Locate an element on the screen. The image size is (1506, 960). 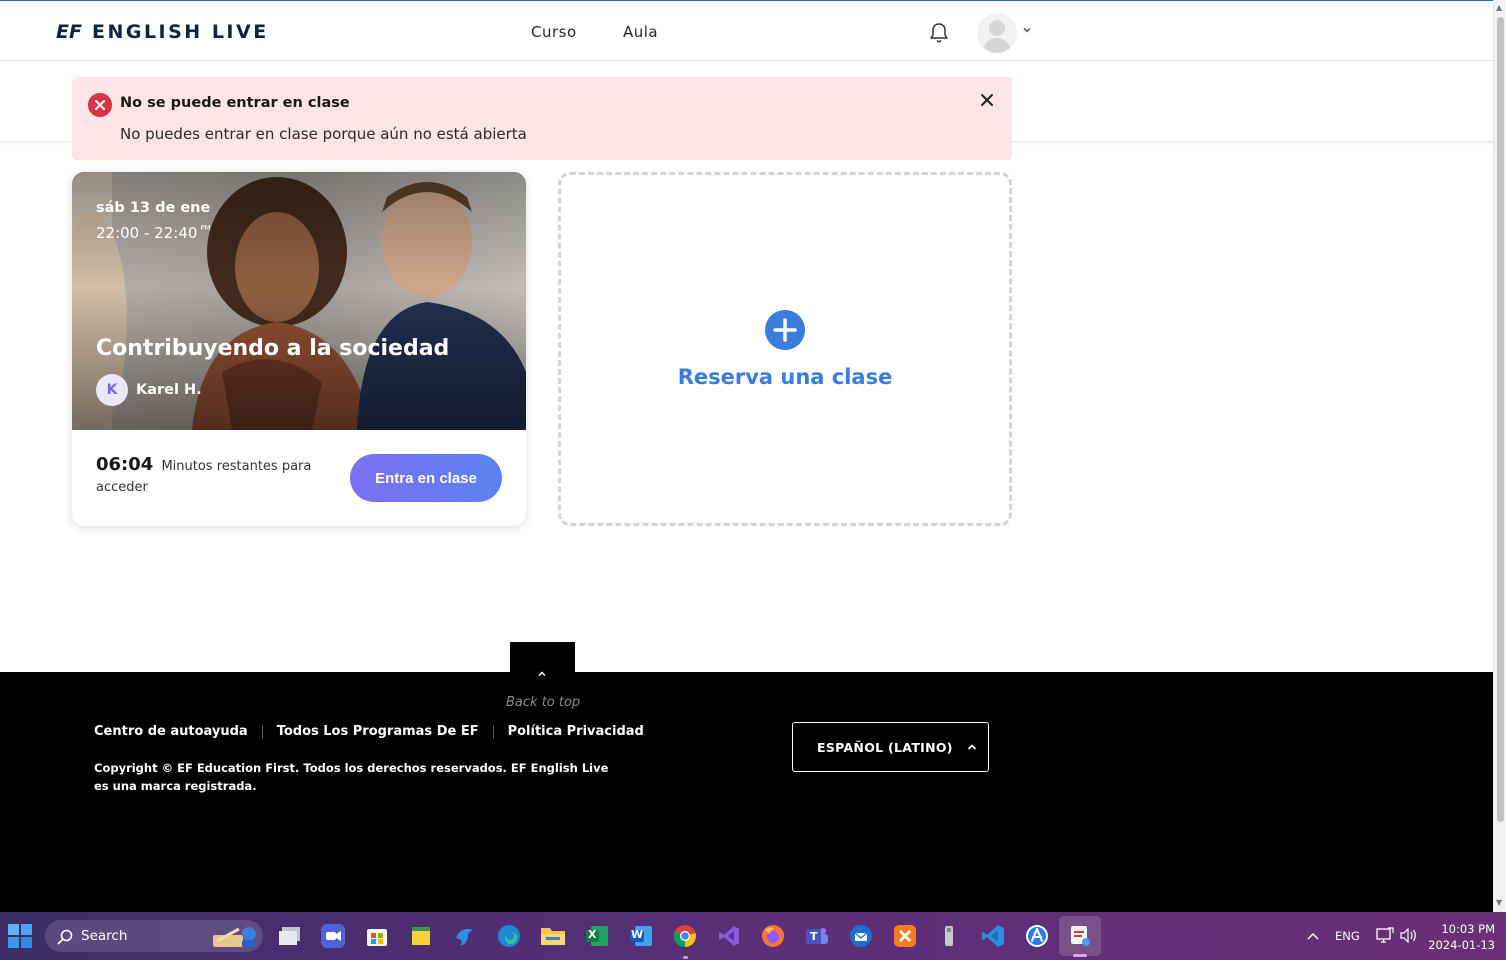
teacher-info: K Karel H. is located at coordinates (149, 390).